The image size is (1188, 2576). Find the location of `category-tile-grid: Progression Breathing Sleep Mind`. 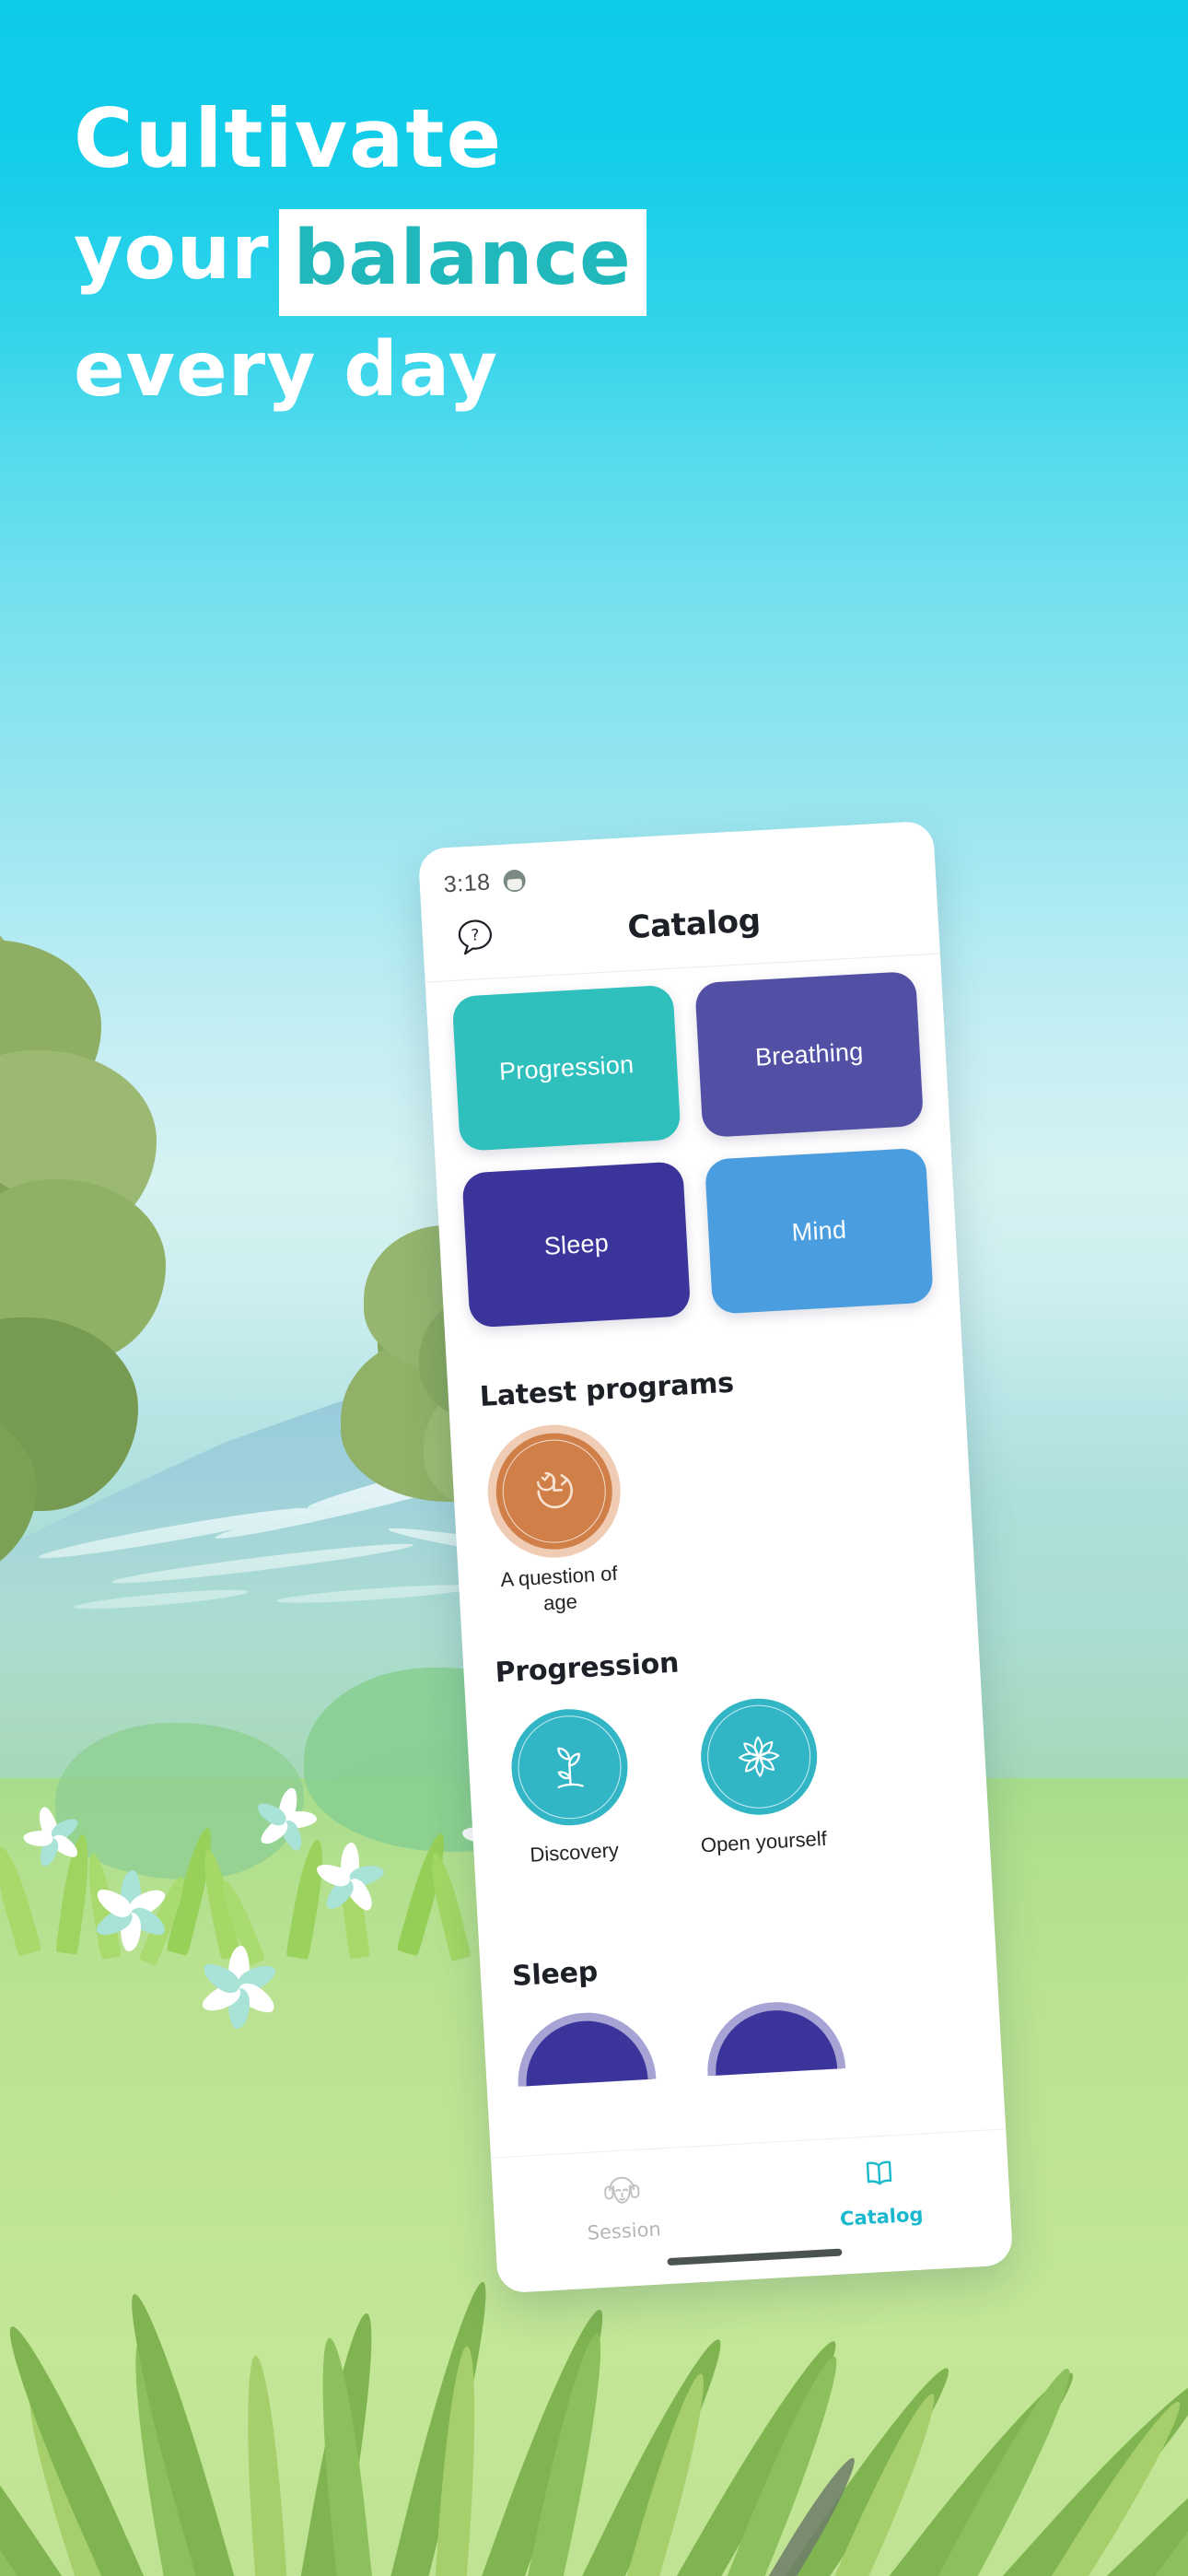

category-tile-grid: Progression Breathing Sleep Mind is located at coordinates (693, 1149).